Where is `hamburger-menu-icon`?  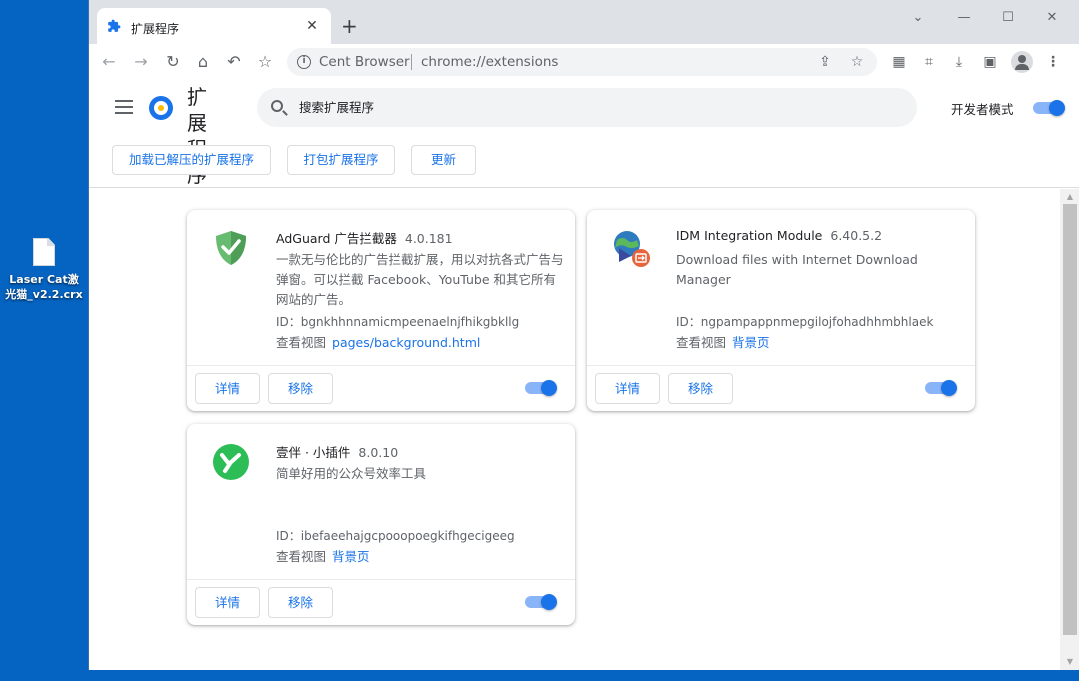
hamburger-menu-icon is located at coordinates (124, 107).